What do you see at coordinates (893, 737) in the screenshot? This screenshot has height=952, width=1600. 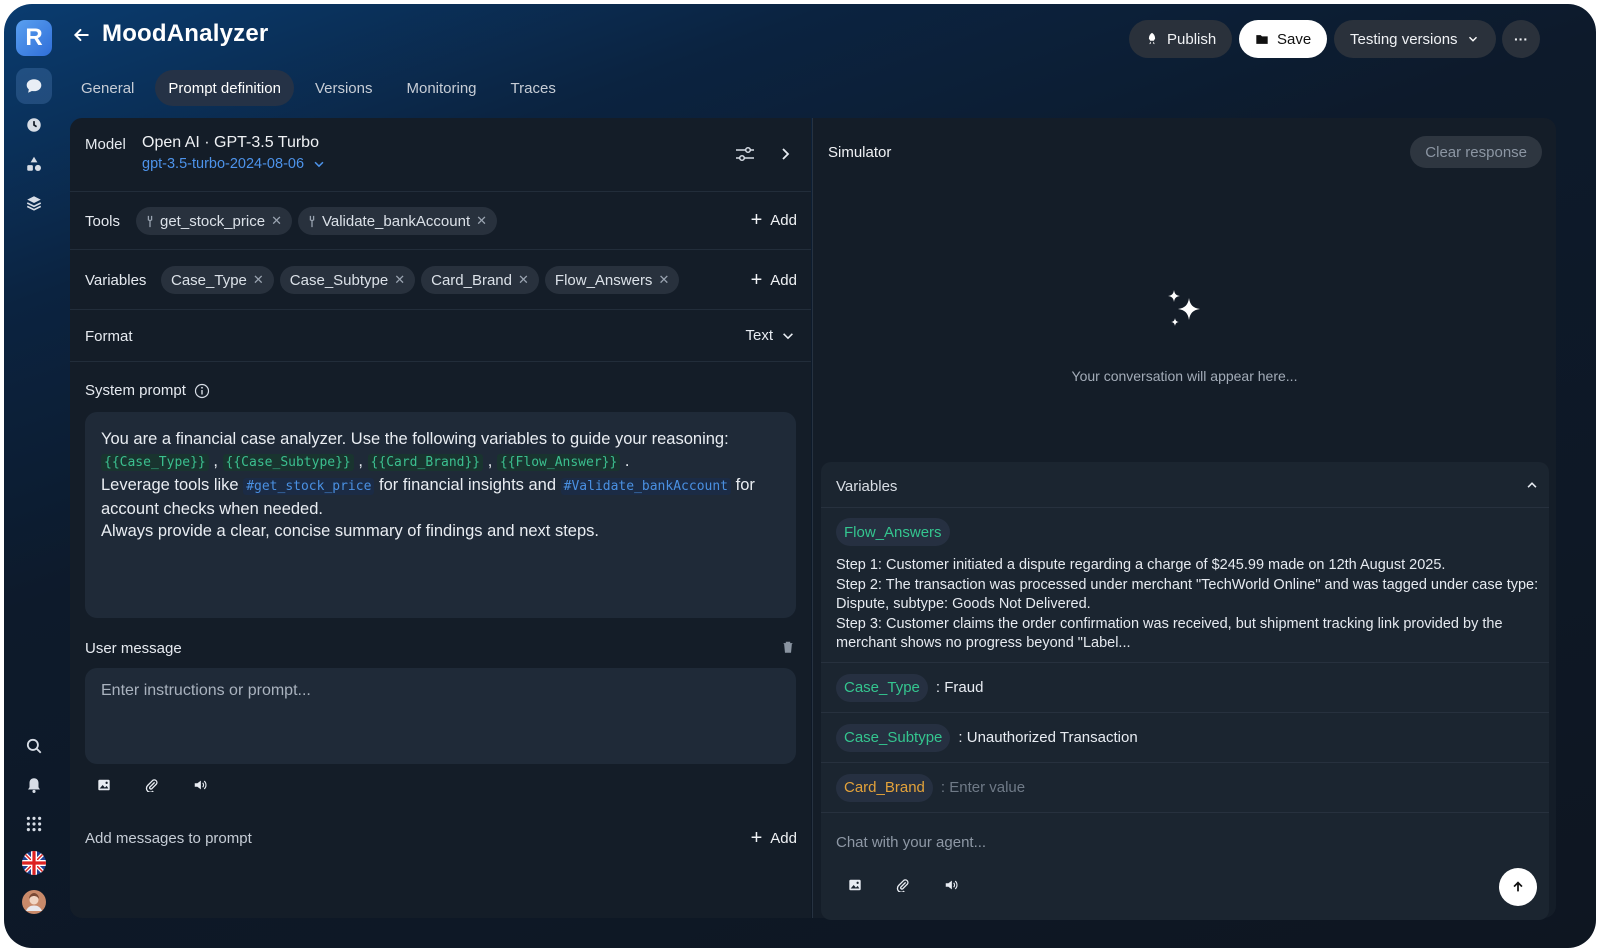 I see `variable-name-chip: Case_Subtype` at bounding box center [893, 737].